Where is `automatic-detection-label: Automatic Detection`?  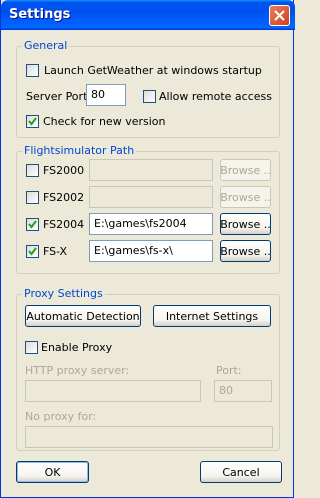
automatic-detection-label: Automatic Detection is located at coordinates (83, 316).